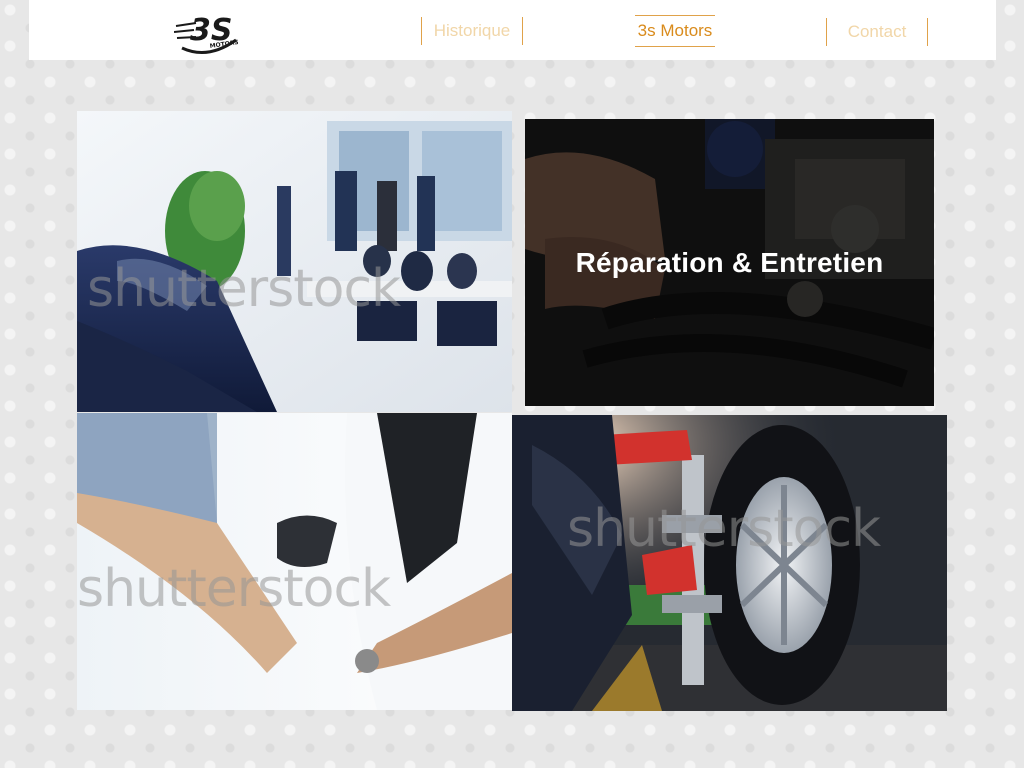 The height and width of the screenshot is (768, 1024). I want to click on header-bar: 3S MOTORS Historique 3s Motors Contact, so click(512, 30).